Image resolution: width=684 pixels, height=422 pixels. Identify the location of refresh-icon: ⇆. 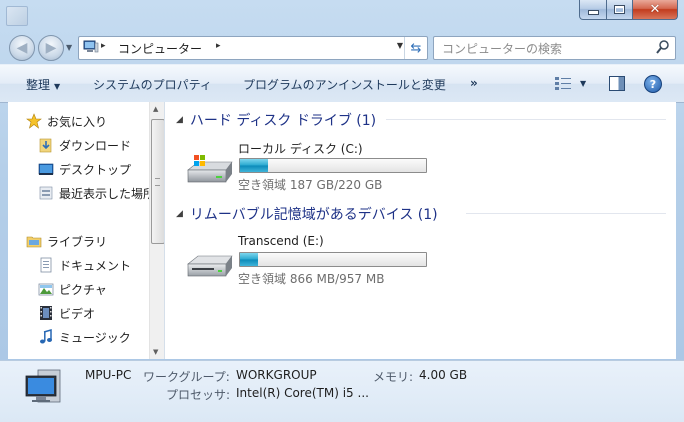
(416, 48).